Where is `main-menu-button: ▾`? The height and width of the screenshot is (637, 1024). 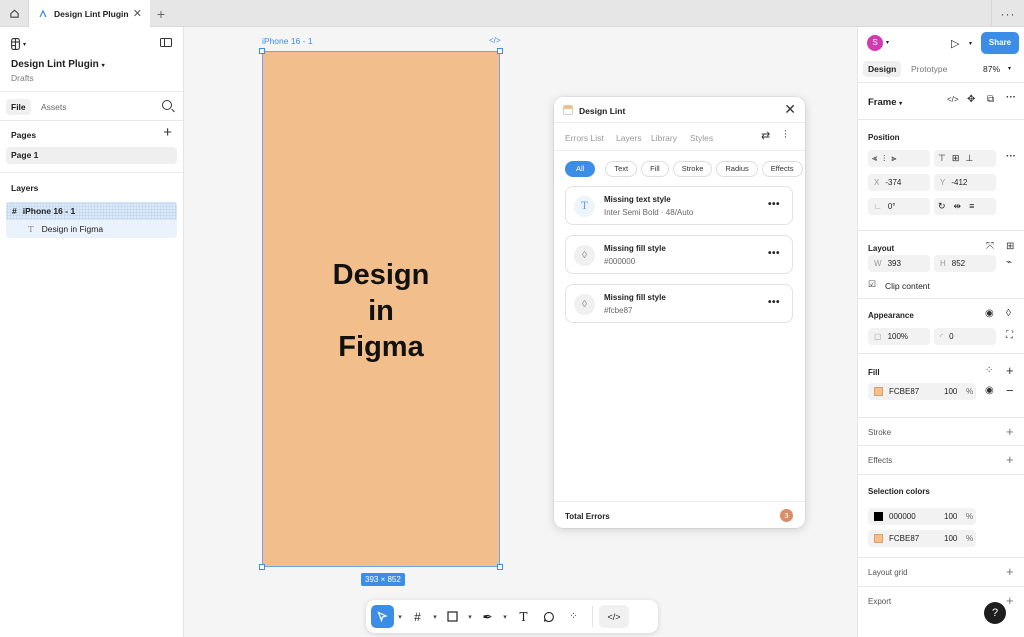
main-menu-button: ▾ is located at coordinates (18, 44).